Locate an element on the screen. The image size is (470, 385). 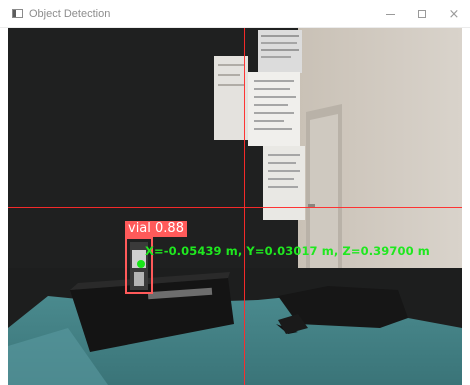
detection-class: vial is located at coordinates (139, 228).